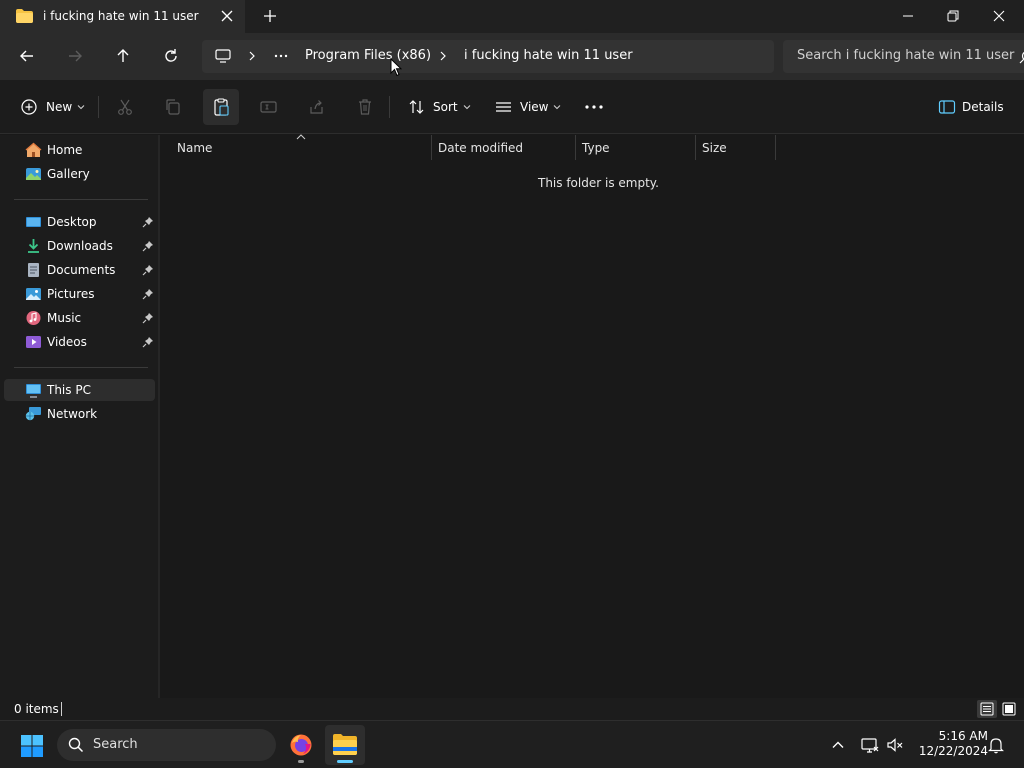 This screenshot has height=768, width=1024. I want to click on view-label: View, so click(534, 107).